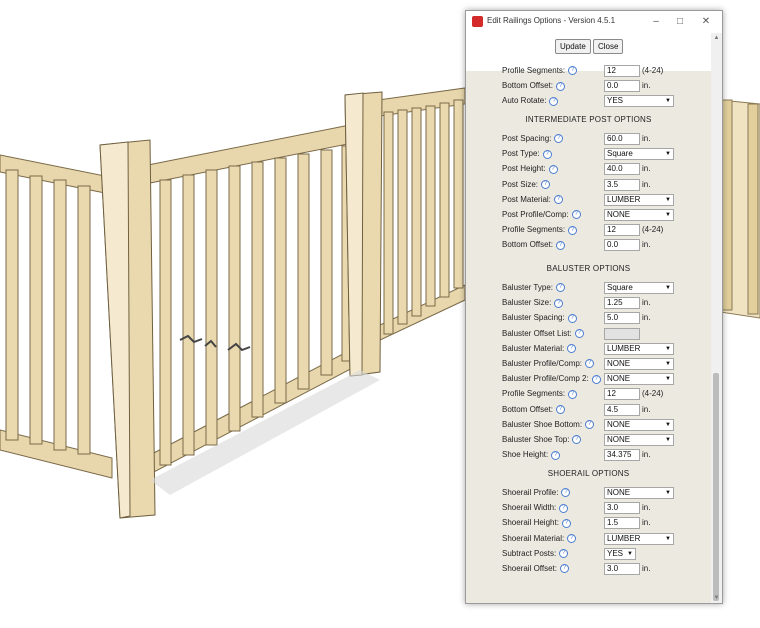 The image size is (760, 628). I want to click on field-label-text: Baluster Spacing:, so click(533, 318).